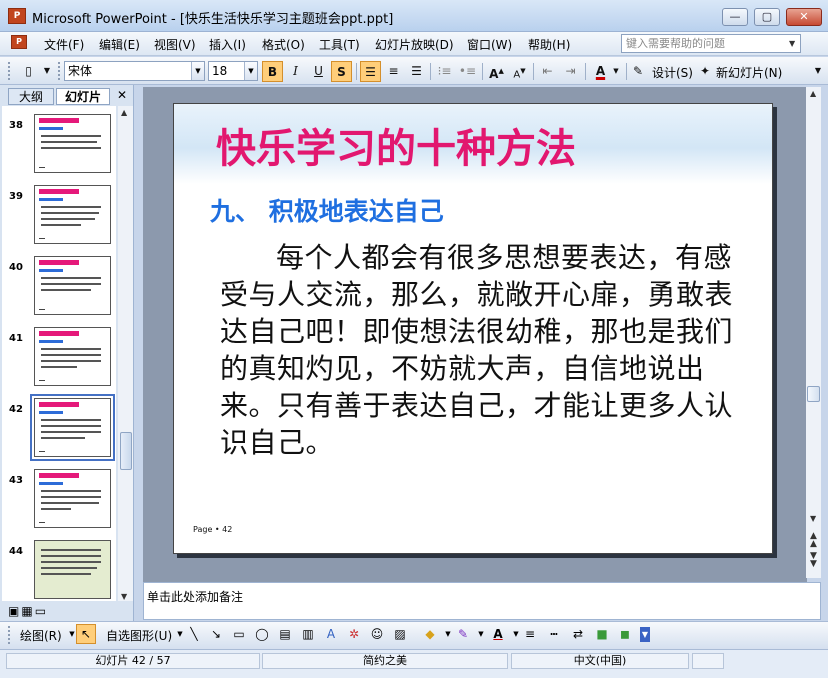 The image size is (828, 678). What do you see at coordinates (578, 634) in the screenshot?
I see `arrow-style-icon: ⇄` at bounding box center [578, 634].